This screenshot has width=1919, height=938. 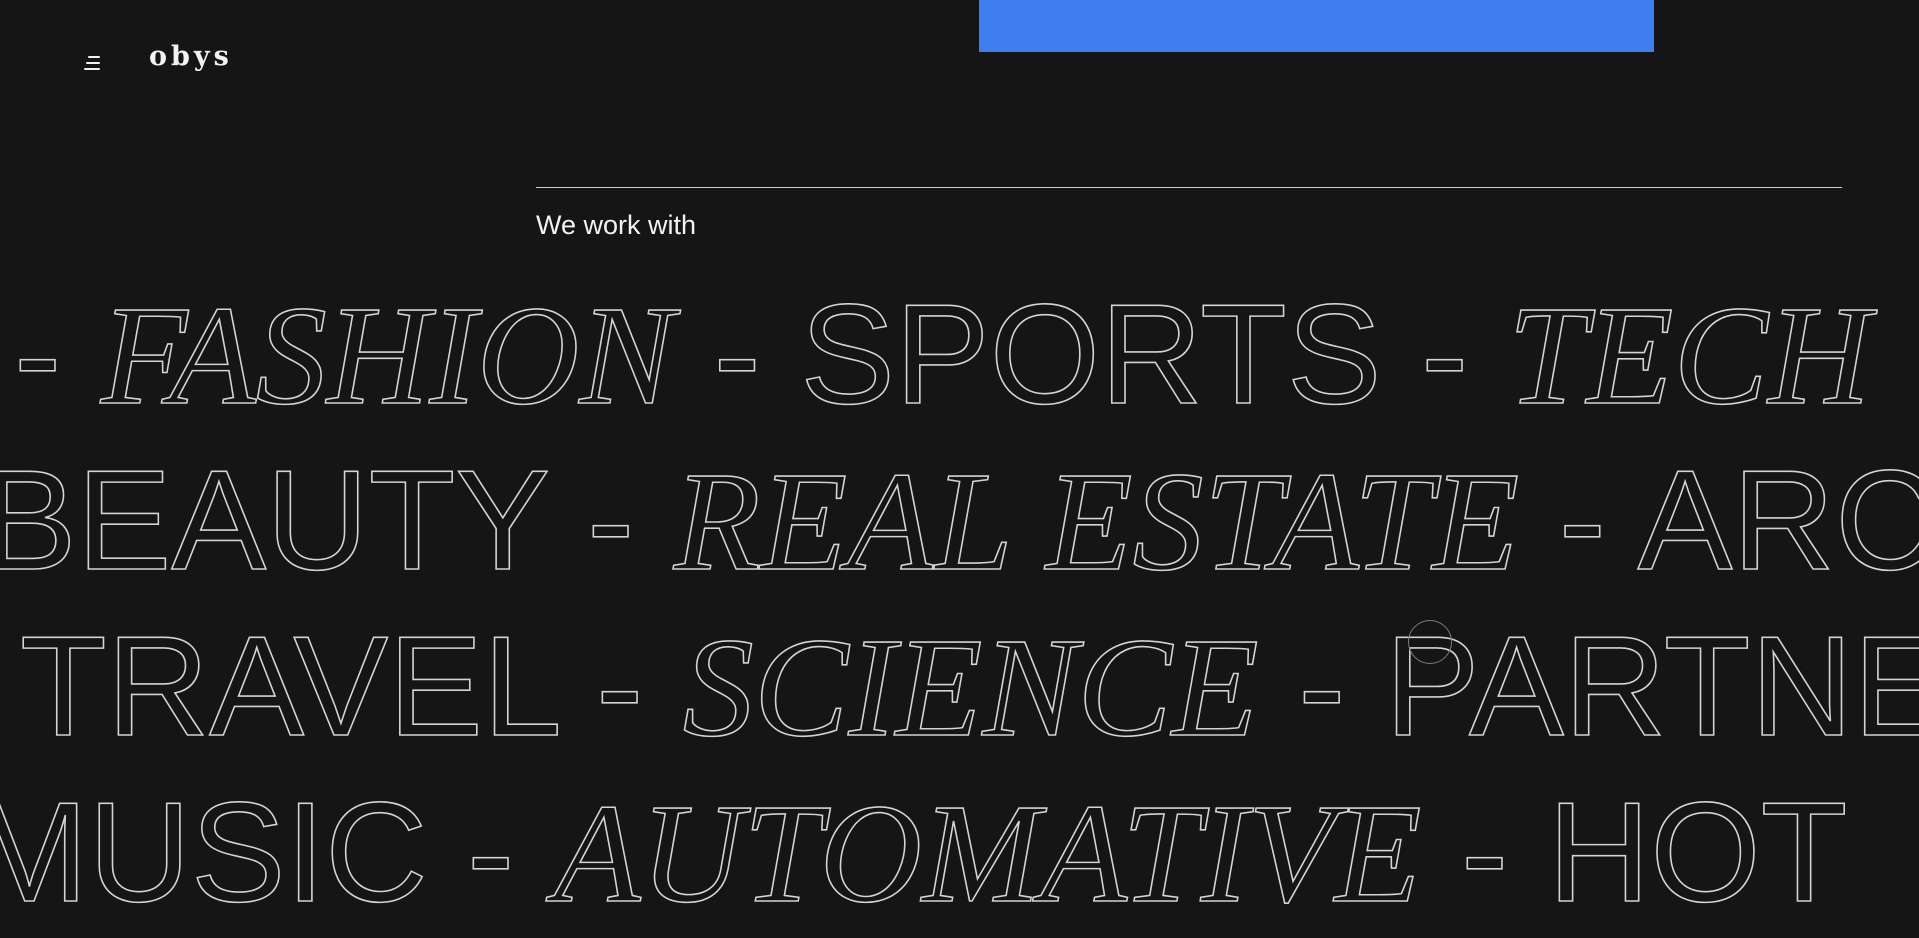 I want to click on marquee-row: - FASHION - SPORTS - TECH, so click(x=942, y=355).